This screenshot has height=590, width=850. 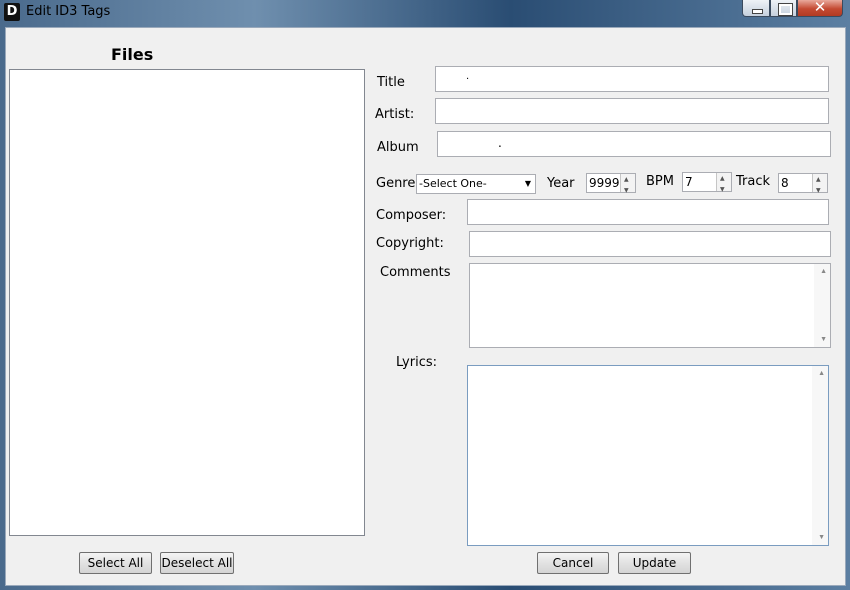 I want to click on year-spinner: 9999, so click(x=611, y=185).